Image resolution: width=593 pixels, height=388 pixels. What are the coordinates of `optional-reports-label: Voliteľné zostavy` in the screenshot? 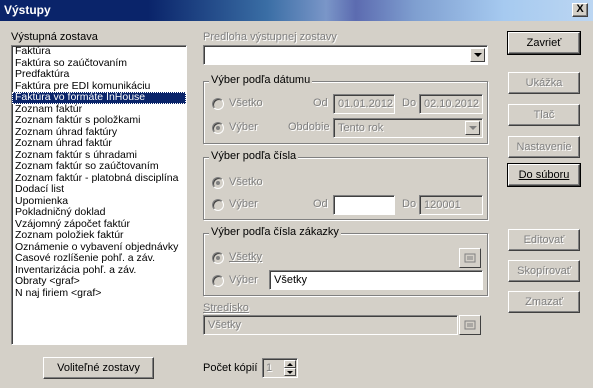 It's located at (98, 368).